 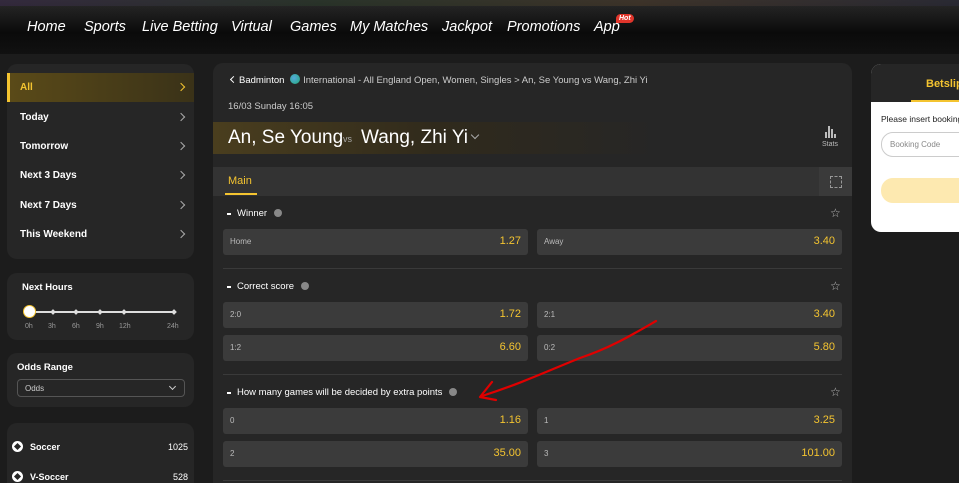 I want to click on odd-button-extra-0: 0 1.16, so click(x=375, y=421).